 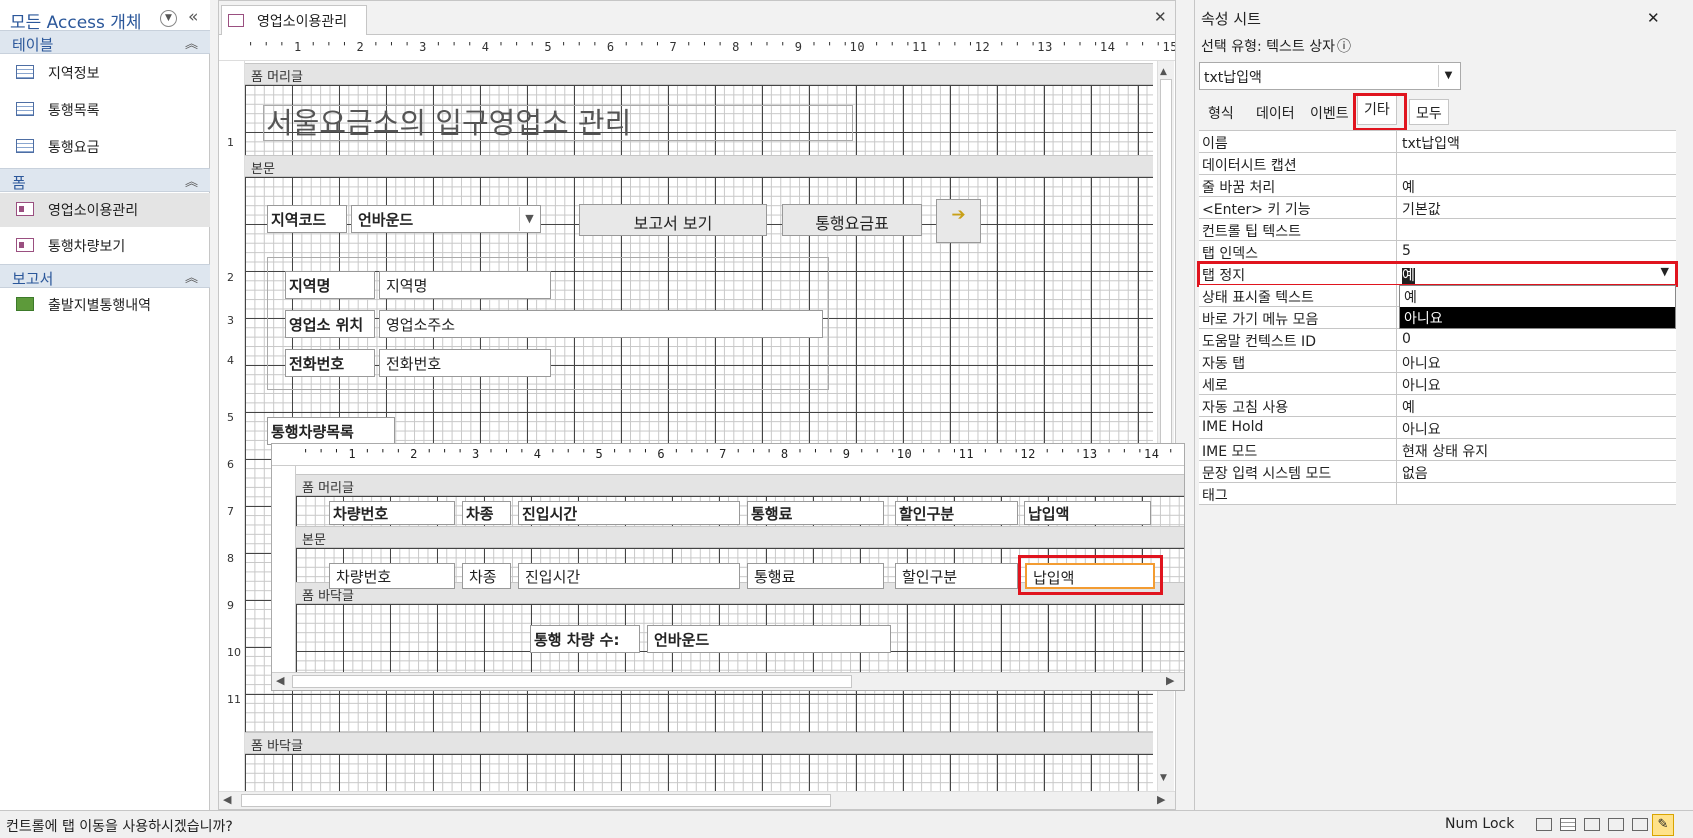 What do you see at coordinates (1221, 112) in the screenshot?
I see `tab-format: 형식` at bounding box center [1221, 112].